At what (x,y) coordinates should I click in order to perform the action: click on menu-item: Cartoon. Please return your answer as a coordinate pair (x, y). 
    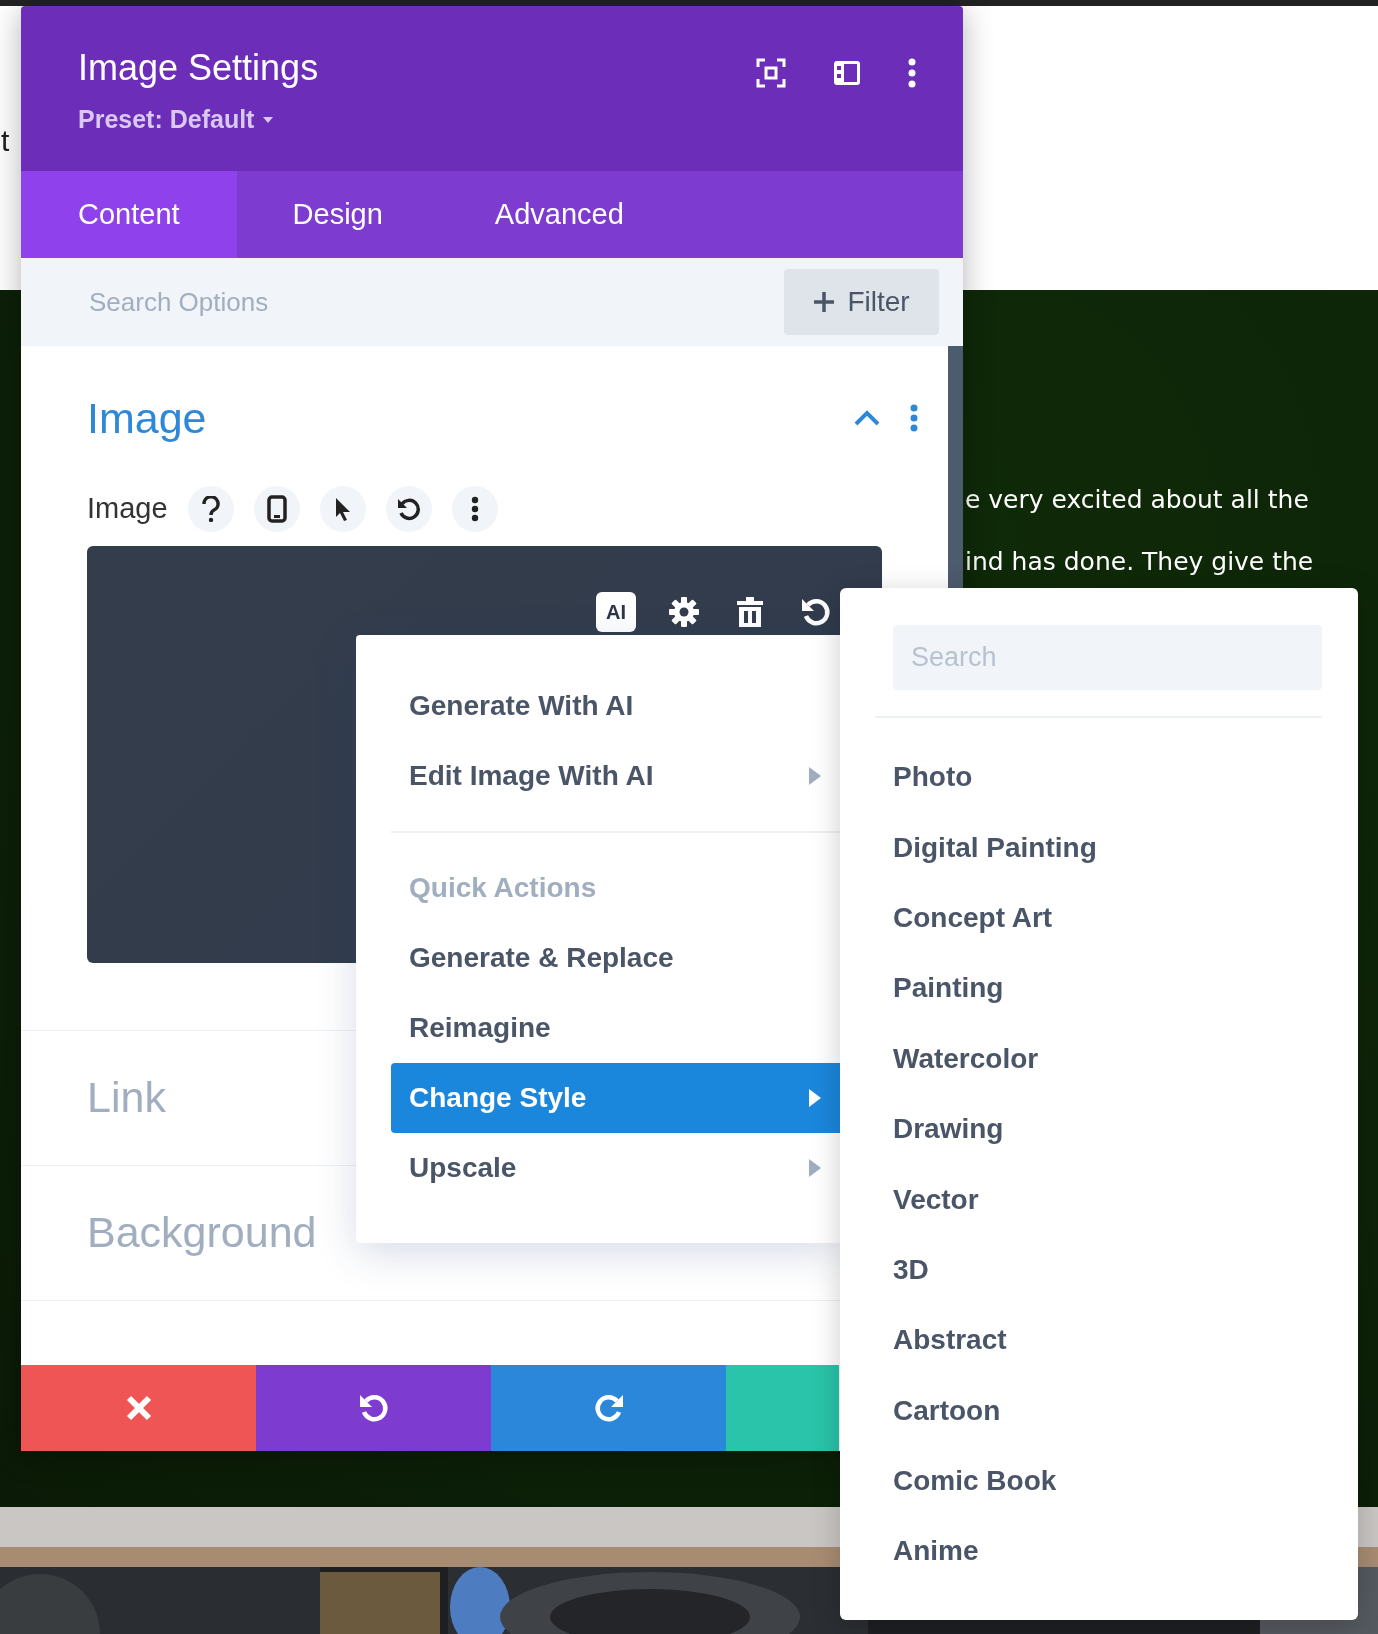
    Looking at the image, I should click on (1107, 1410).